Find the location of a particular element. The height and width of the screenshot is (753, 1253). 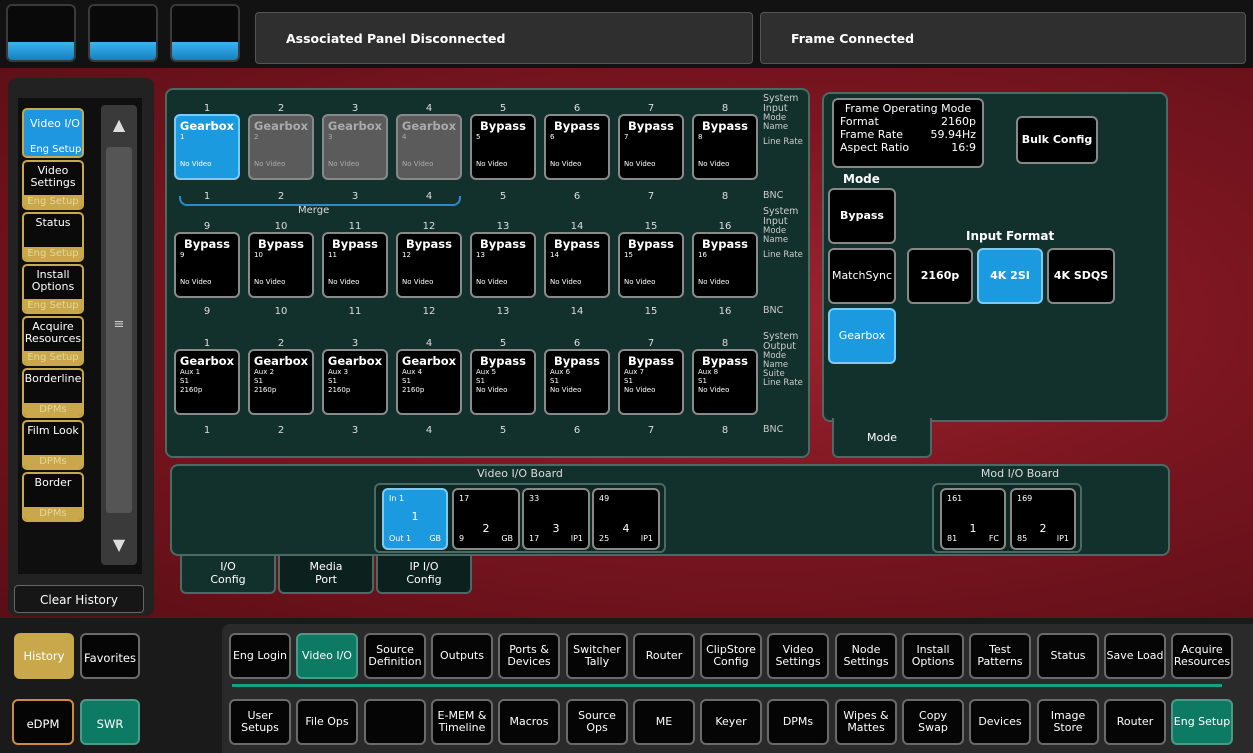

video-board-slot: 49 4 25 IP1 is located at coordinates (626, 519).